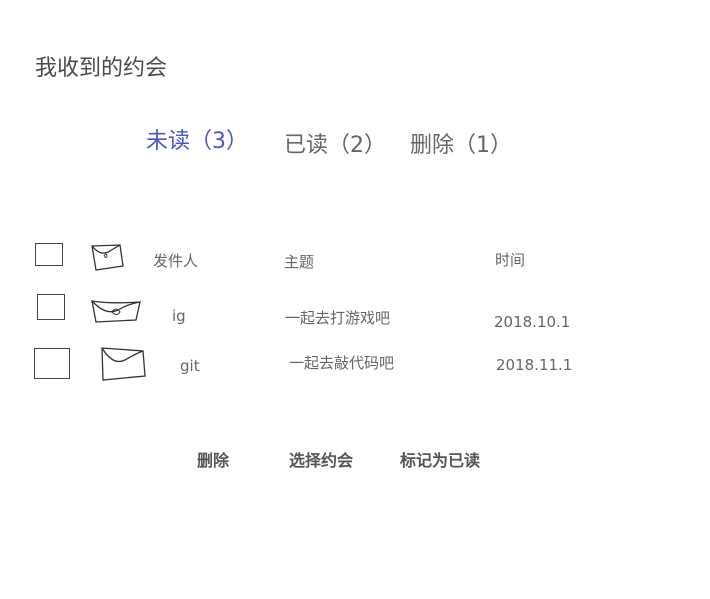 This screenshot has width=710, height=599. I want to click on select-appointment-button: 选择约会, so click(321, 459).